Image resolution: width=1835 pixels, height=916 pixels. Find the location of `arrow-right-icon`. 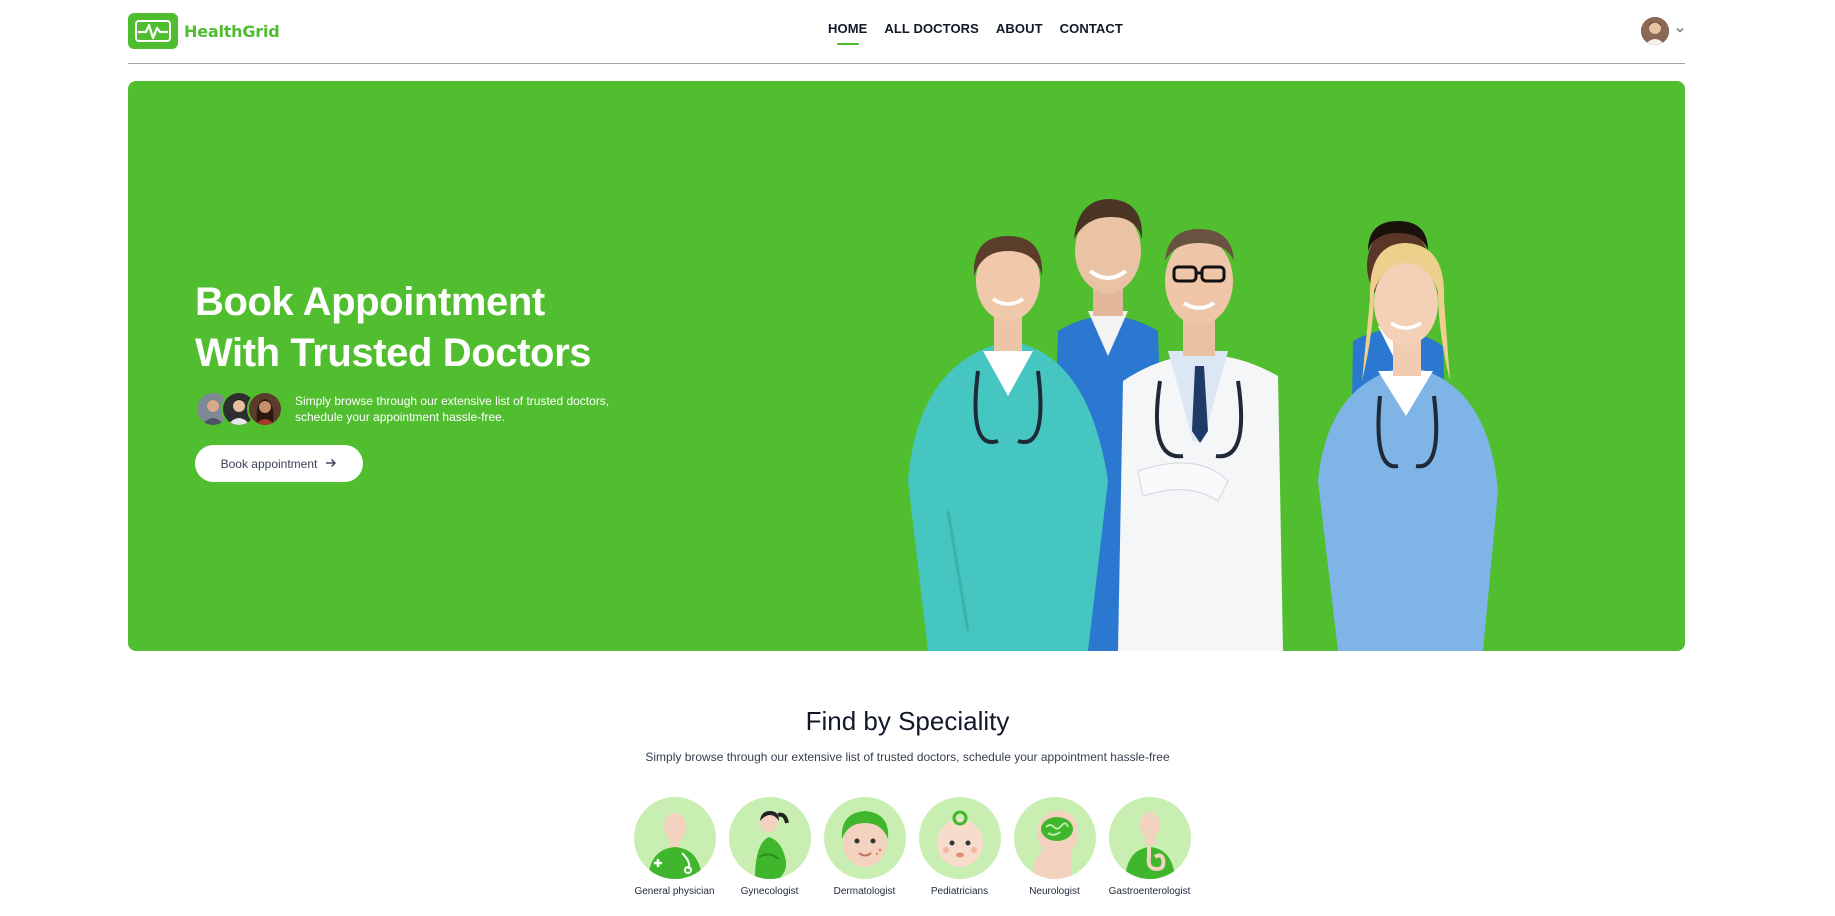

arrow-right-icon is located at coordinates (331, 464).